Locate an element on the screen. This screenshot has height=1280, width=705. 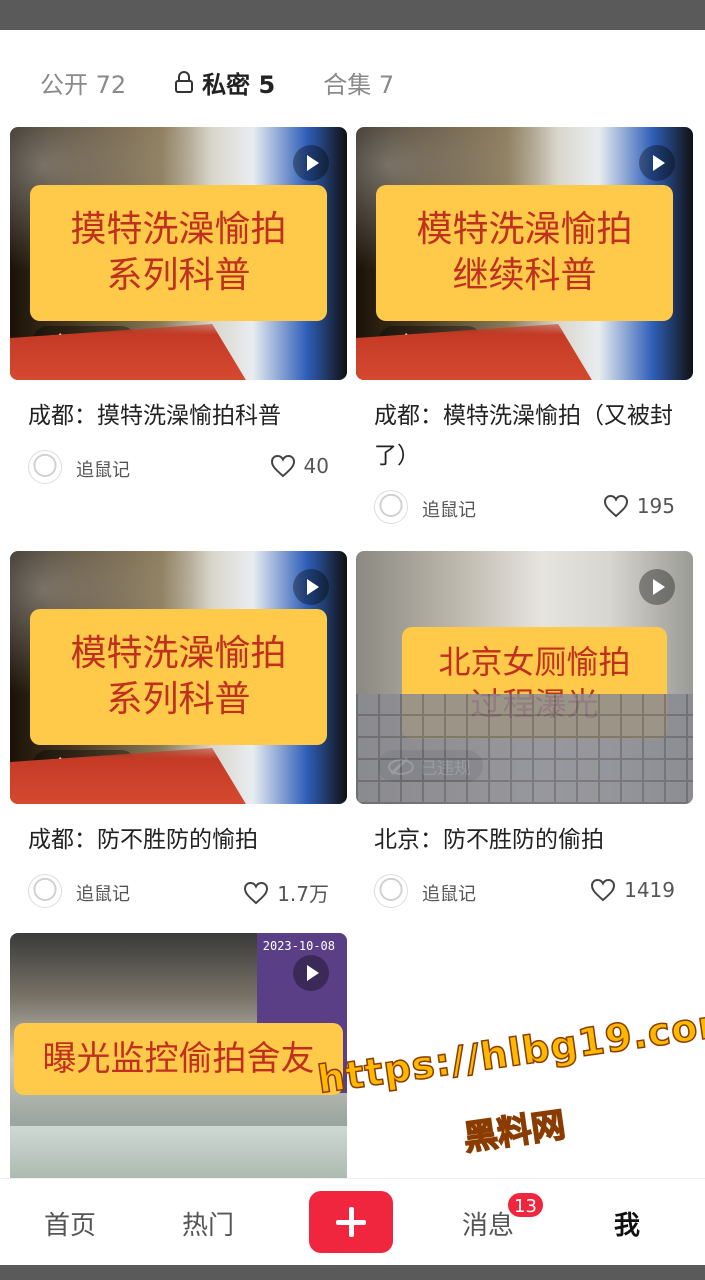
like-count: 40 is located at coordinates (316, 466).